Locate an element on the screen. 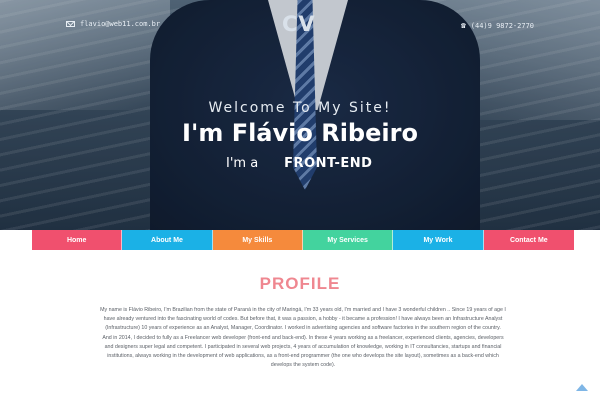 Image resolution: width=600 pixels, height=400 pixels. hero-role: I'm a FRONT-END is located at coordinates (299, 163).